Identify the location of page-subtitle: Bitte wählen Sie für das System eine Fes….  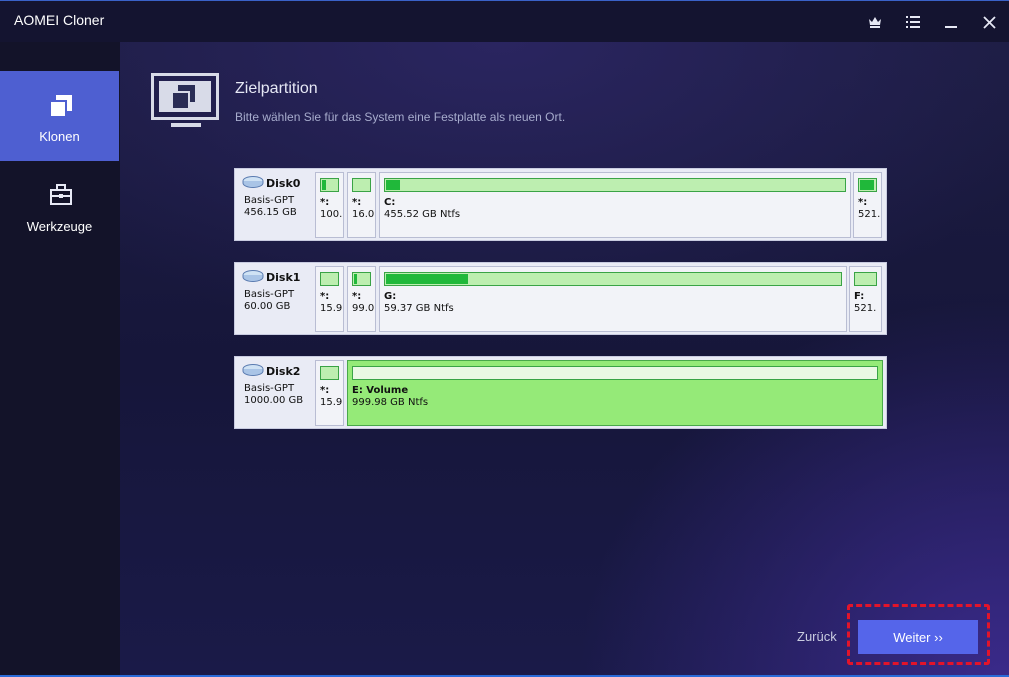
(400, 117).